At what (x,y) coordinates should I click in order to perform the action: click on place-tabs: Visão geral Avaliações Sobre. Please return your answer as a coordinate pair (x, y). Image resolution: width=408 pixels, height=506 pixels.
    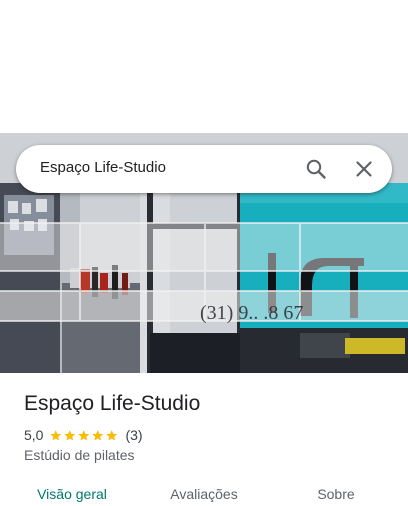
    Looking at the image, I should click on (204, 490).